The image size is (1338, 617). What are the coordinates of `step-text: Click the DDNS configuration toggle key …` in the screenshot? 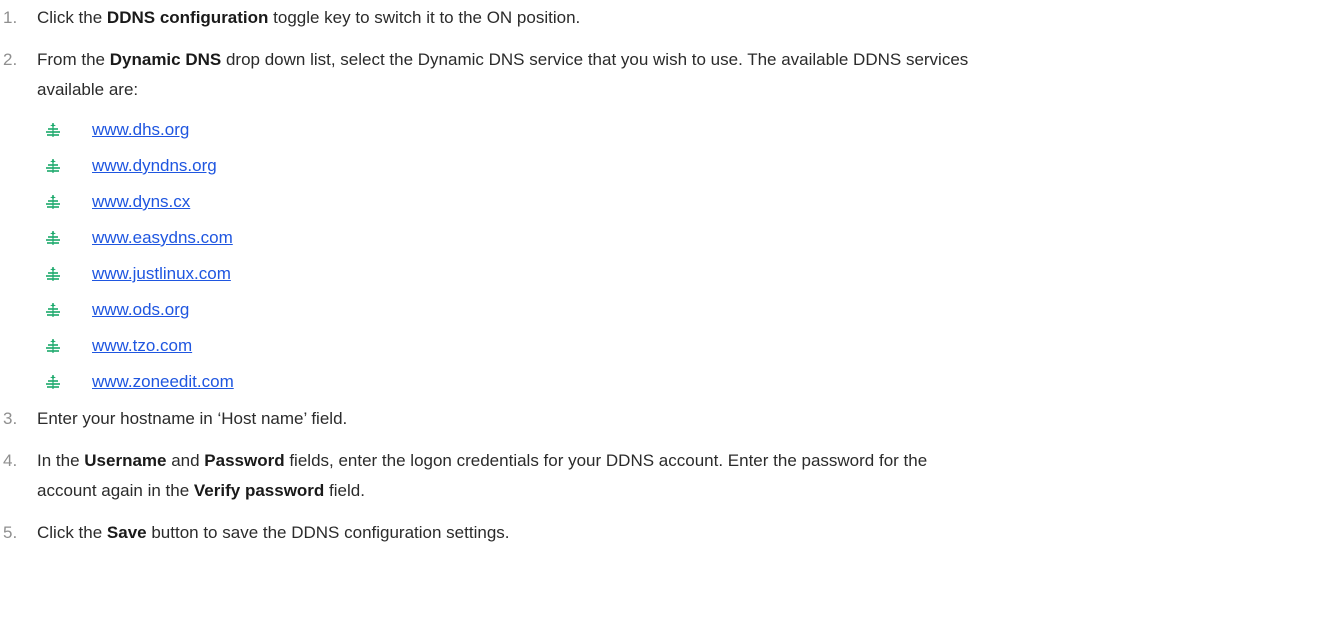 It's located at (309, 17).